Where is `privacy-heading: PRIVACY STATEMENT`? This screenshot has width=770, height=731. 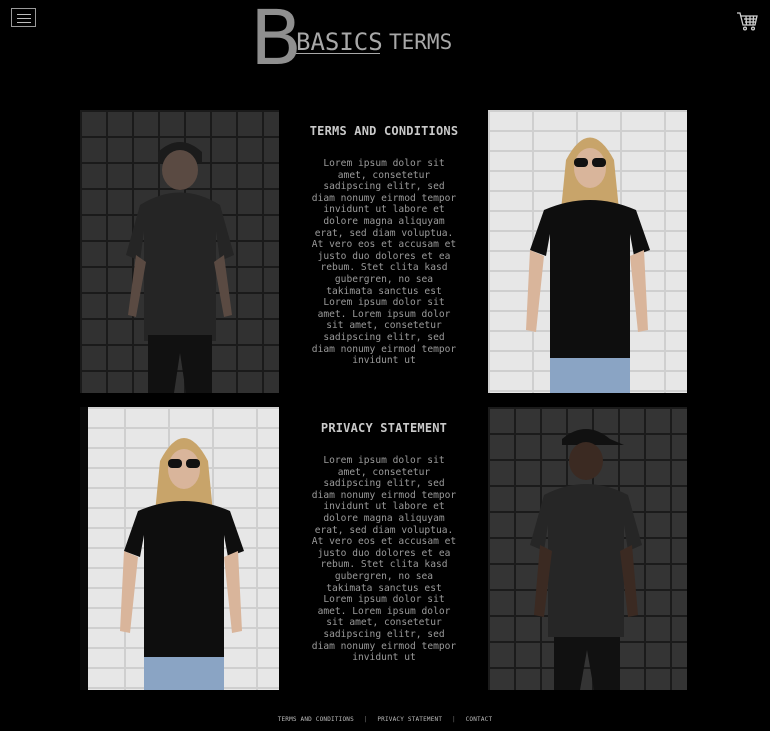 privacy-heading: PRIVACY STATEMENT is located at coordinates (384, 428).